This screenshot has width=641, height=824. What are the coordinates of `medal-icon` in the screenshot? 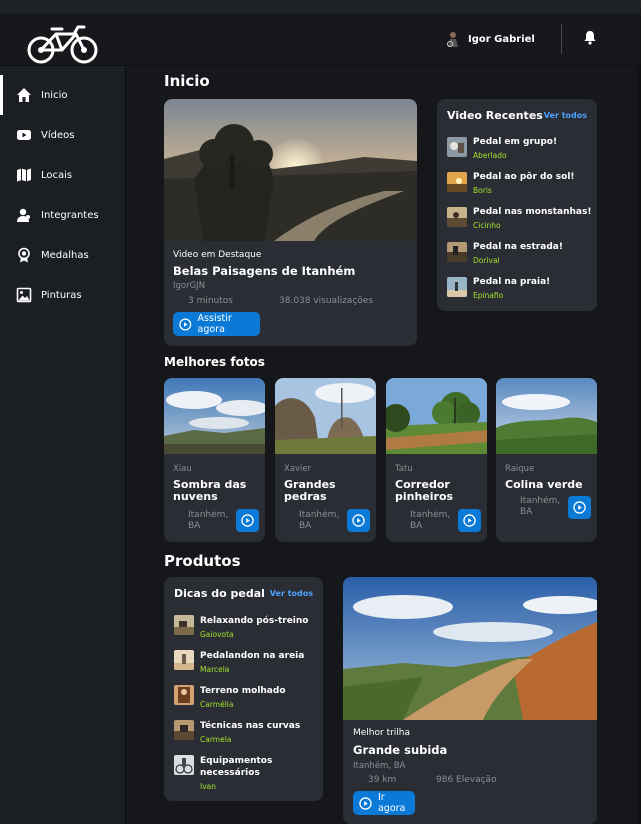 It's located at (24, 255).